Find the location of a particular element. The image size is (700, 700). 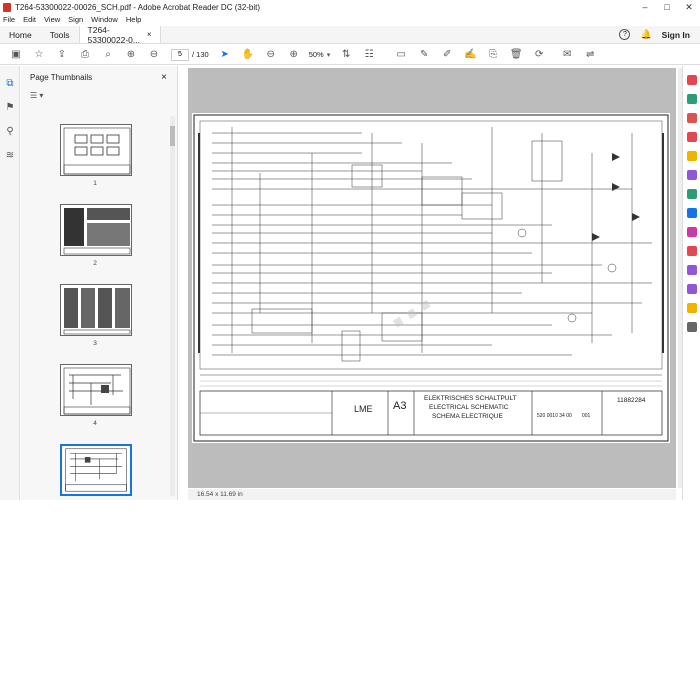

thumbnails-scrollbar is located at coordinates (172, 306).